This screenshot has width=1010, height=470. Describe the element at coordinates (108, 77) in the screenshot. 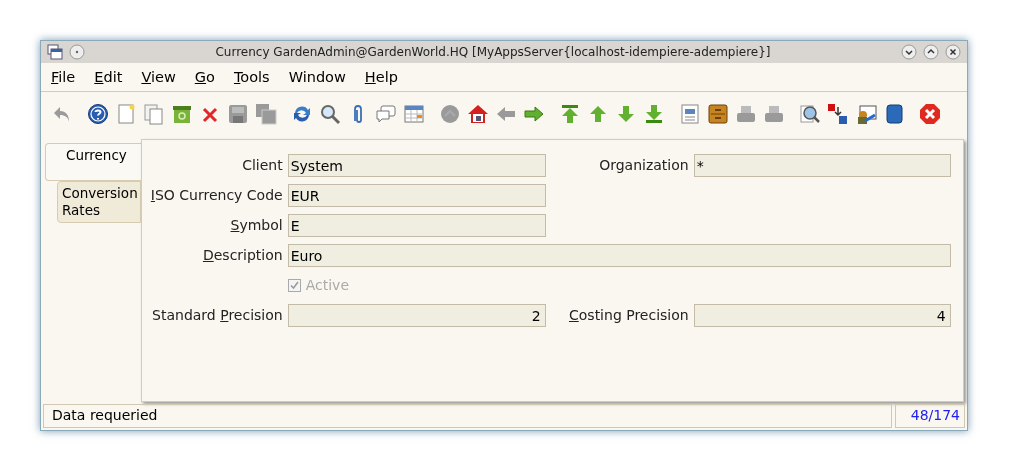

I see `menu-item: Edit` at that location.